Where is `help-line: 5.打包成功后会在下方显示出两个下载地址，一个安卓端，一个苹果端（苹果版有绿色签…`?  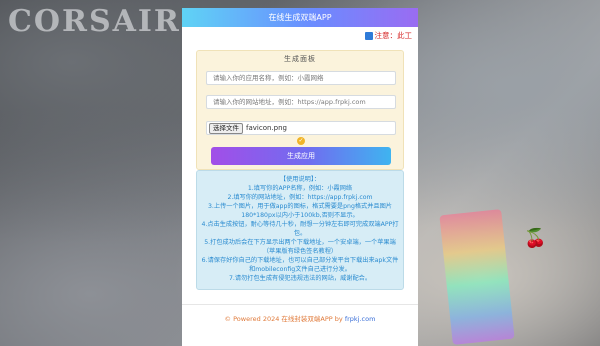 help-line: 5.打包成功后会在下方显示出两个下载地址，一个安卓端，一个苹果端（苹果版有绿色签… is located at coordinates (300, 247).